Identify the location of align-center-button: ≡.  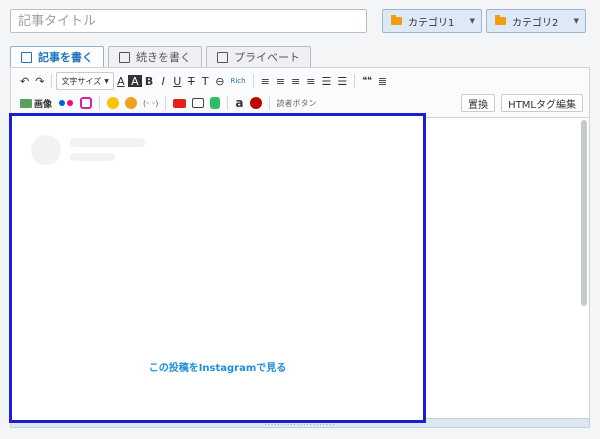
(280, 81).